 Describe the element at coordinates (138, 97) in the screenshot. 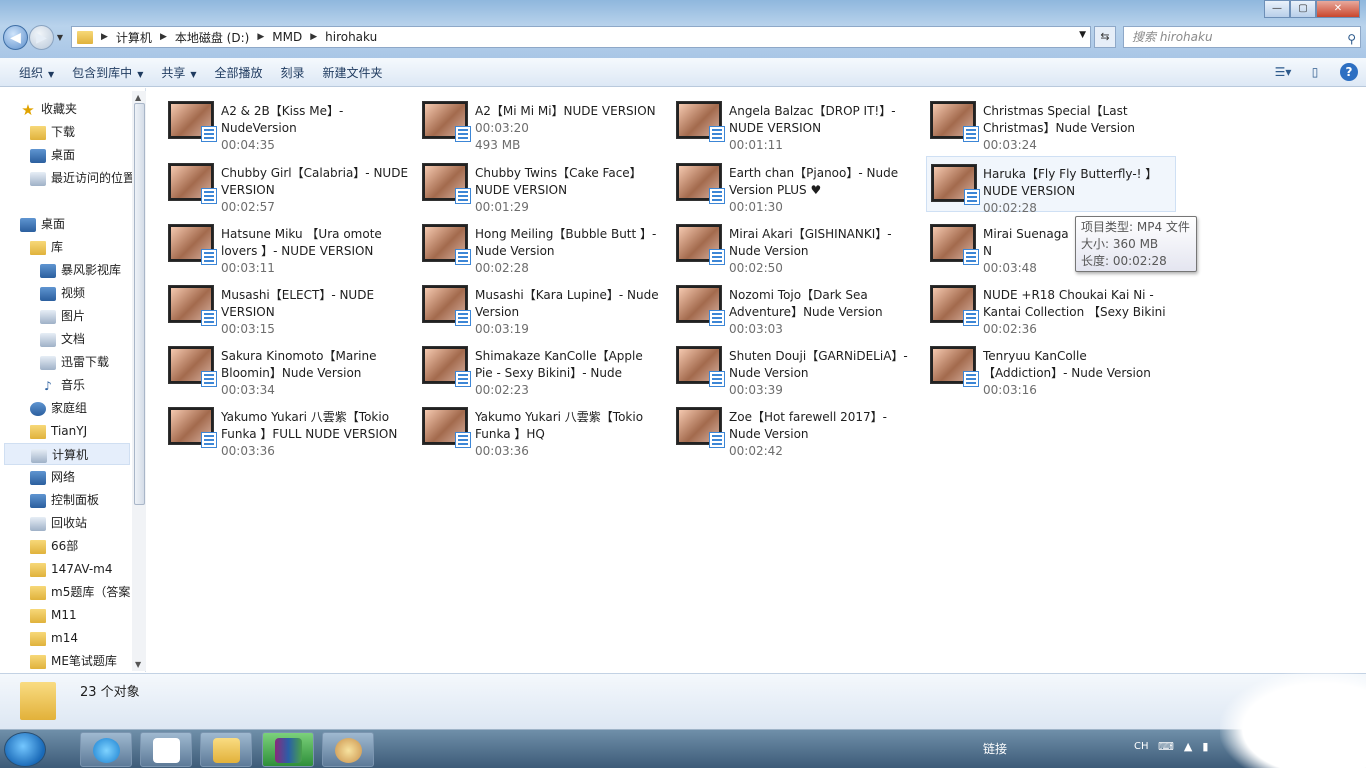

I see `scroll-up-icon: ▲` at that location.